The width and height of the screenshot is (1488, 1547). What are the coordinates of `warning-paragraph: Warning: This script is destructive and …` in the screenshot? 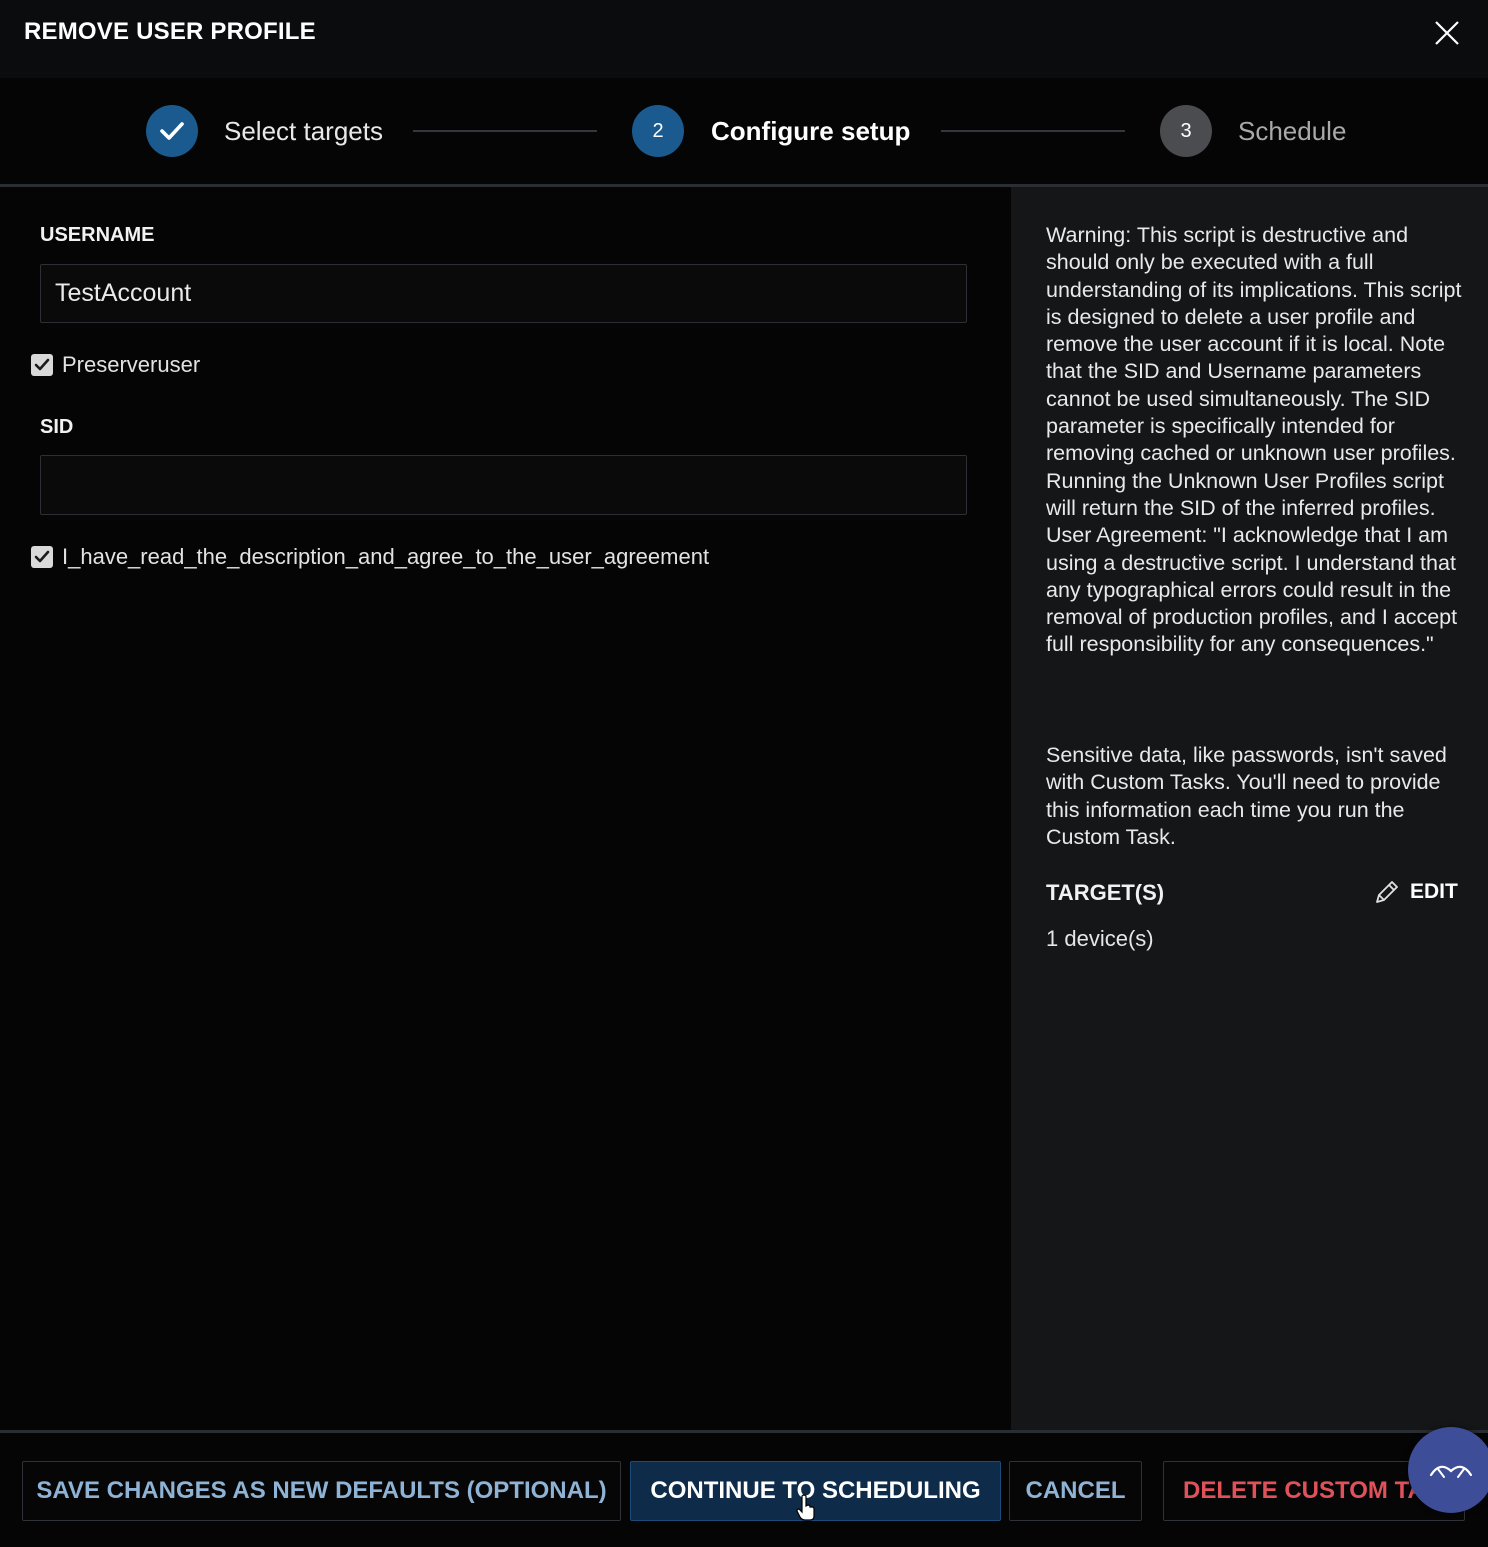 It's located at (1254, 440).